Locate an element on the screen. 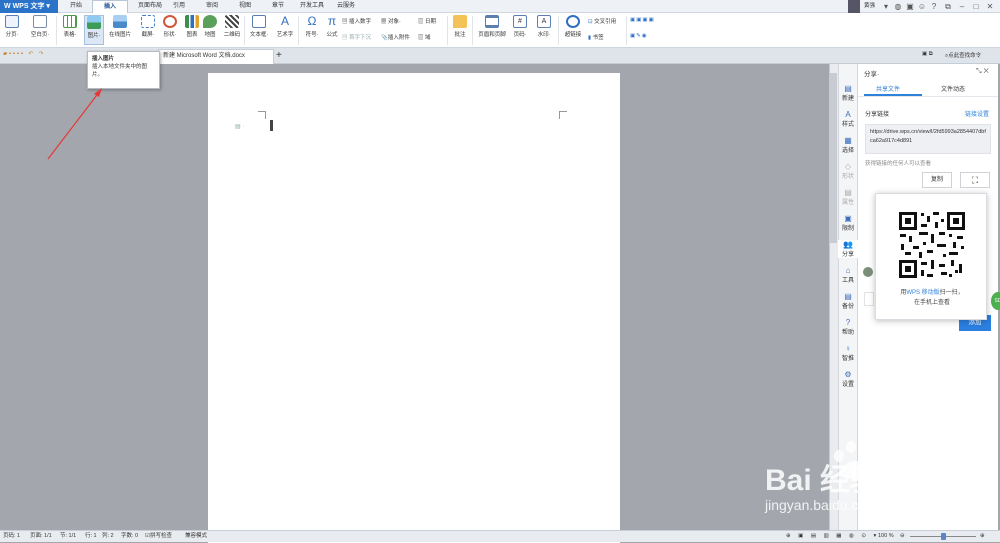 The image size is (1000, 543). zoom-in-icon: ⊕ is located at coordinates (982, 536).